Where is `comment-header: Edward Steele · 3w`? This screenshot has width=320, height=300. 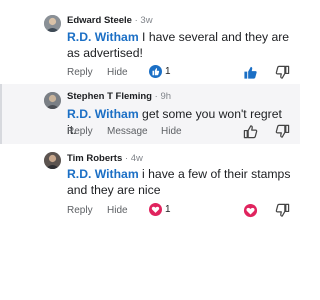
comment-header: Edward Steele · 3w is located at coordinates (110, 20).